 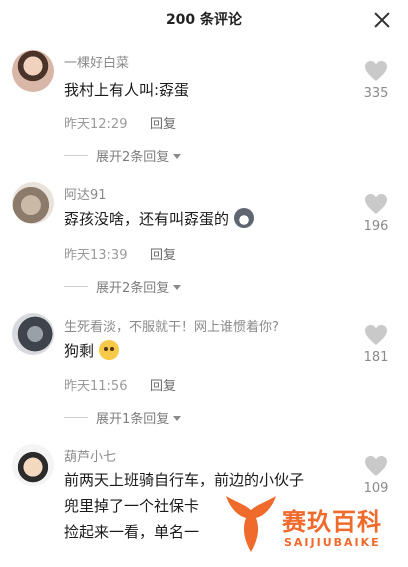 I want to click on comment-text: 我村上有人叫:孬蛋, so click(x=127, y=90).